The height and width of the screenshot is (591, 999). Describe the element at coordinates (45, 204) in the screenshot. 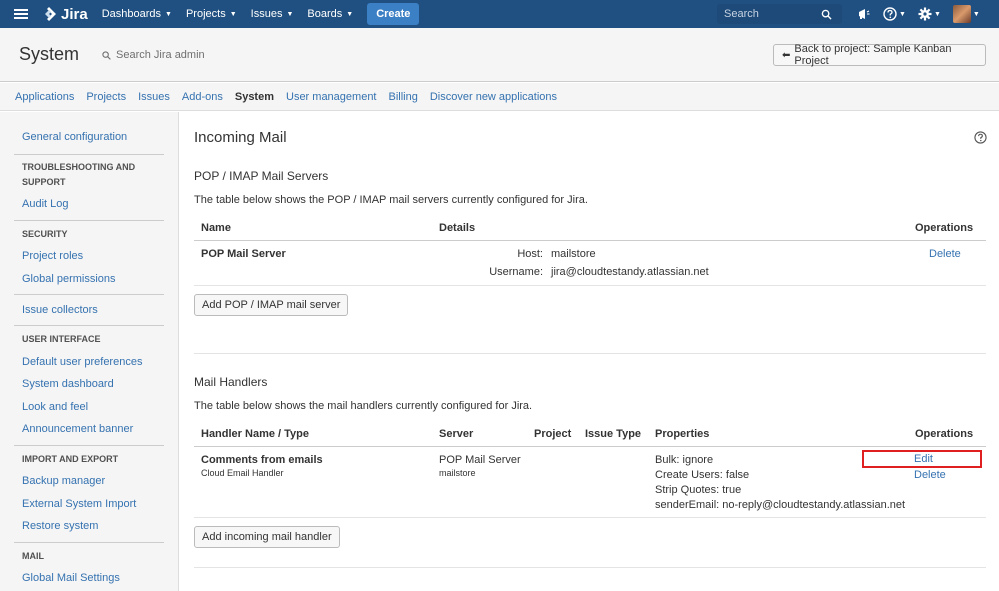

I see `sidebar-item-audit-log: Audit Log` at that location.